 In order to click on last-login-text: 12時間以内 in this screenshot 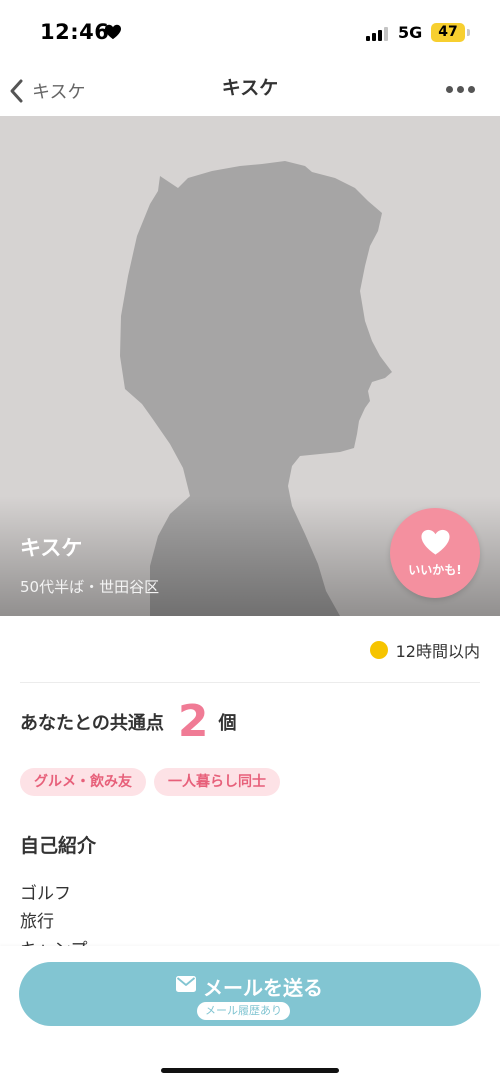, I will do `click(437, 651)`.